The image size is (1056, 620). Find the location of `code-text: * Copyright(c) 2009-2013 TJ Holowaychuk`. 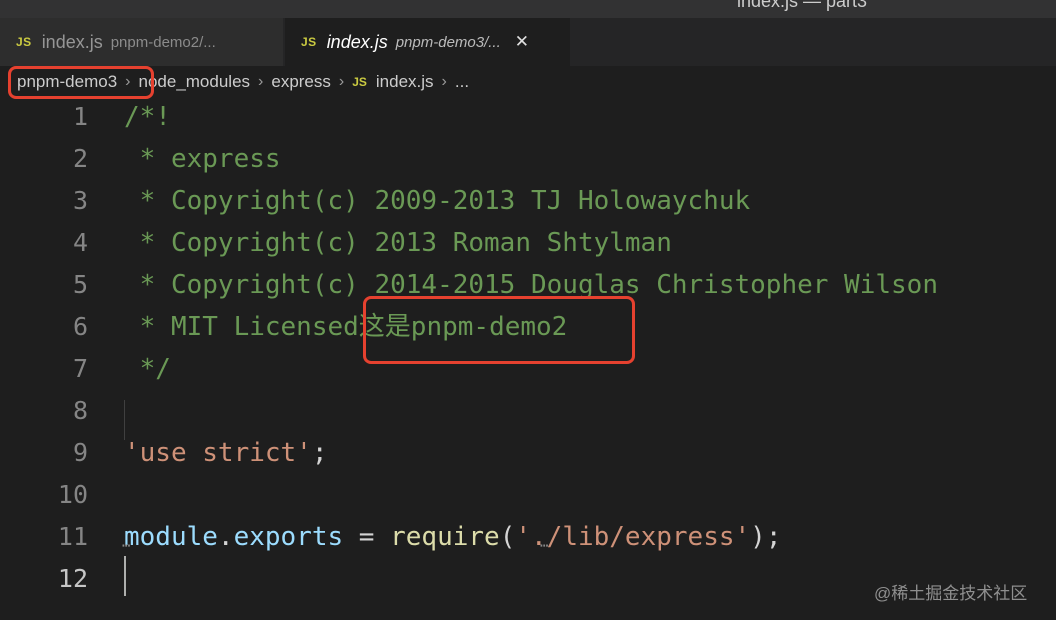

code-text: * Copyright(c) 2009-2013 TJ Holowaychuk is located at coordinates (437, 201).